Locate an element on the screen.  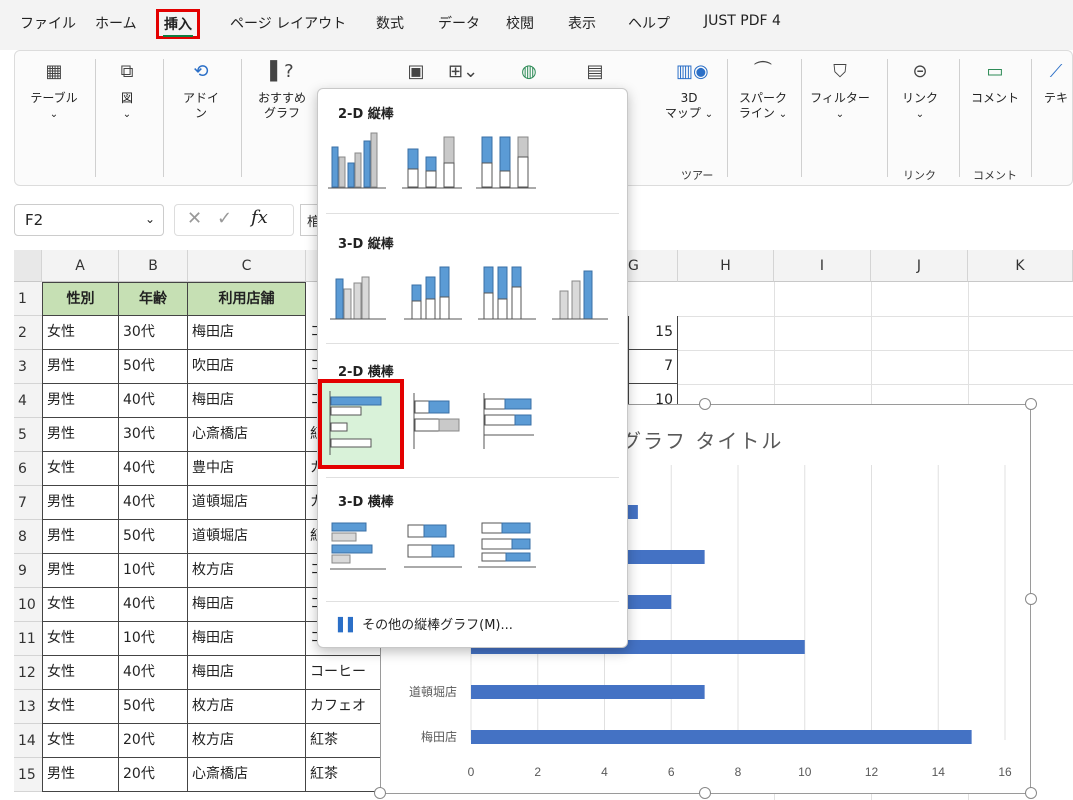
option-stacked-column is located at coordinates (435, 162).